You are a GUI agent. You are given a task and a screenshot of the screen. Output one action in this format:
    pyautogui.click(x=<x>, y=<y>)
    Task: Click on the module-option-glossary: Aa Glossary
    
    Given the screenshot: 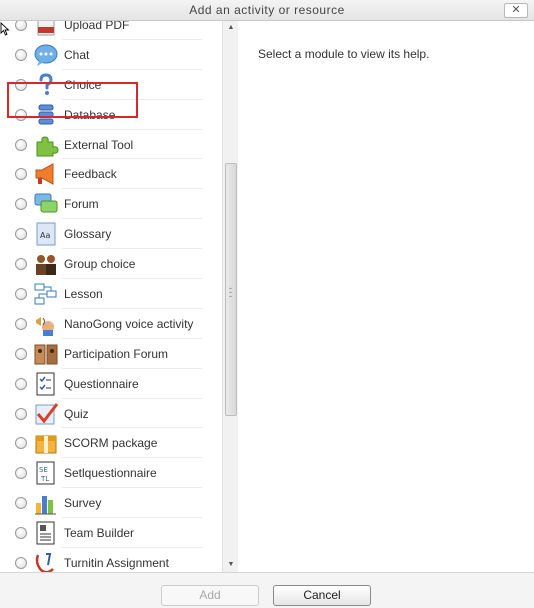 What is the action you would take?
    pyautogui.click(x=111, y=234)
    